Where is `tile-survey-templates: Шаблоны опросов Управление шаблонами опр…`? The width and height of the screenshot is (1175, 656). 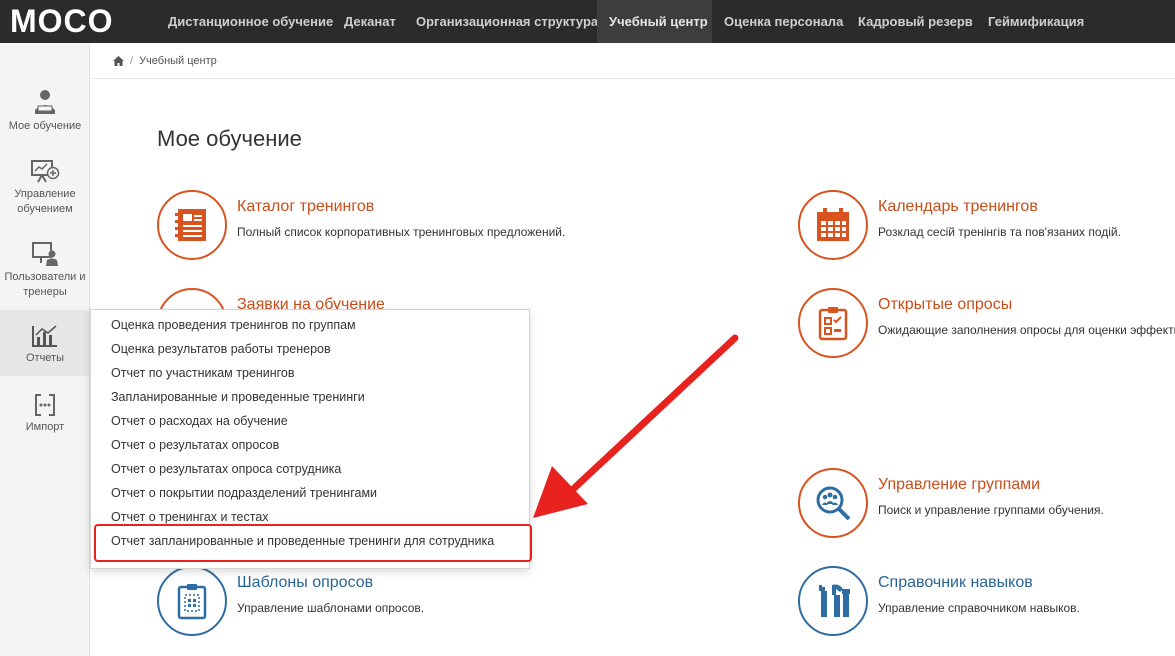 tile-survey-templates: Шаблоны опросов Управление шаблонами опр… is located at coordinates (437, 602).